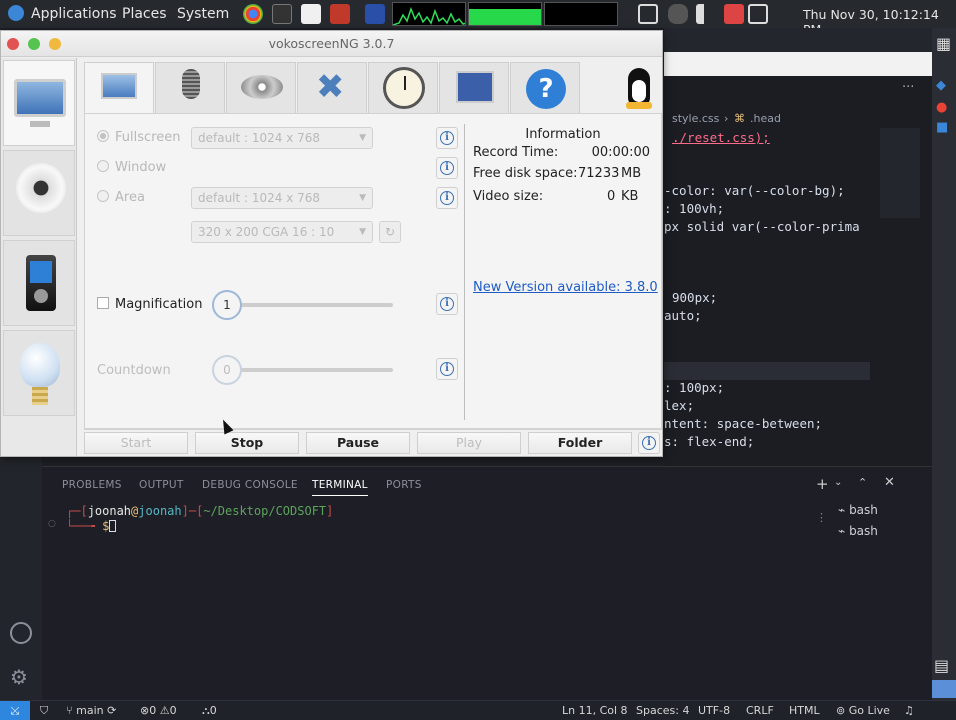 This screenshot has width=956, height=720. What do you see at coordinates (19, 677) in the screenshot?
I see `settings-gear-icon: ⚙` at bounding box center [19, 677].